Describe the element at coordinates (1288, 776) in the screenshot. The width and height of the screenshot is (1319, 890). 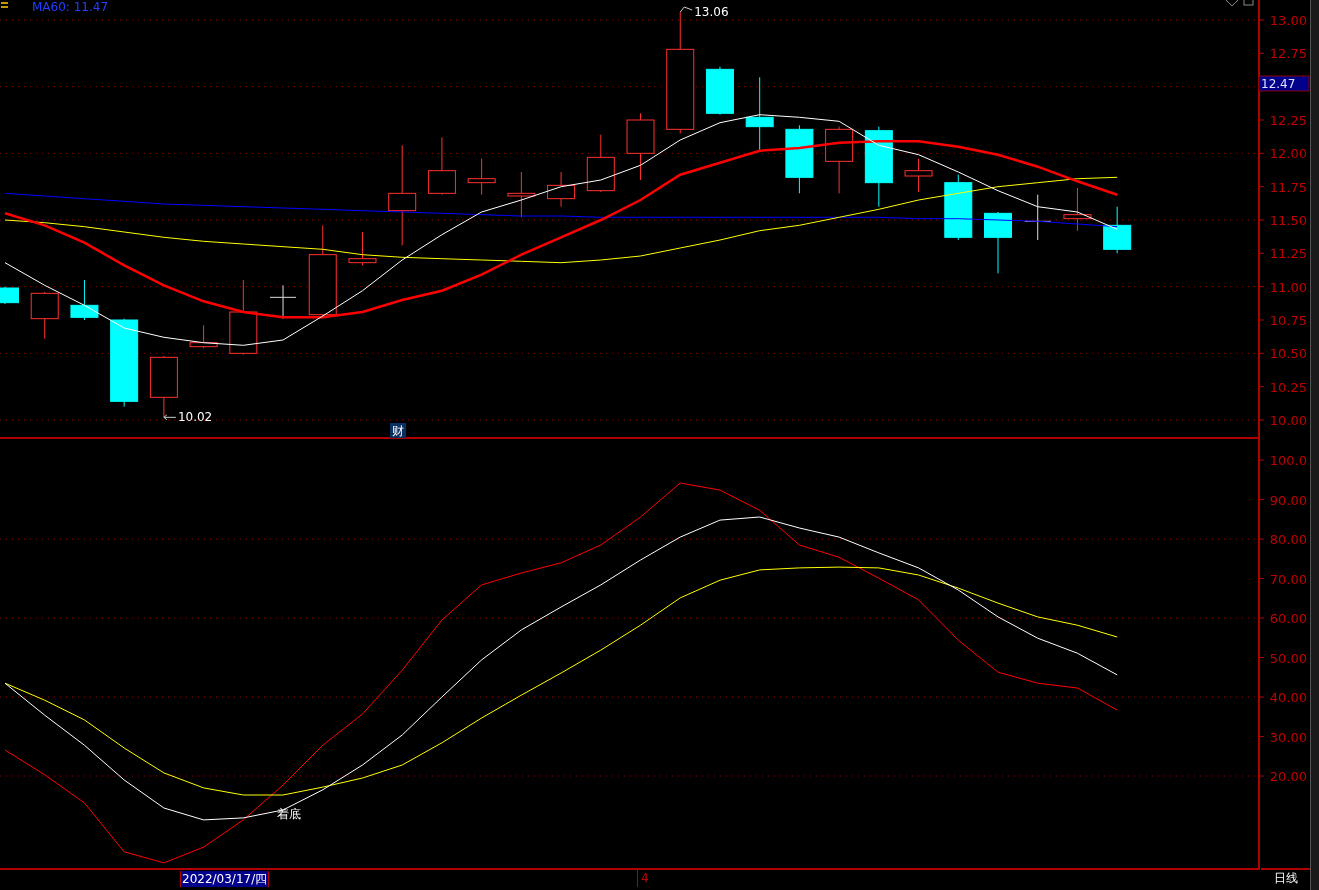
I see `axis-label: 20.00` at that location.